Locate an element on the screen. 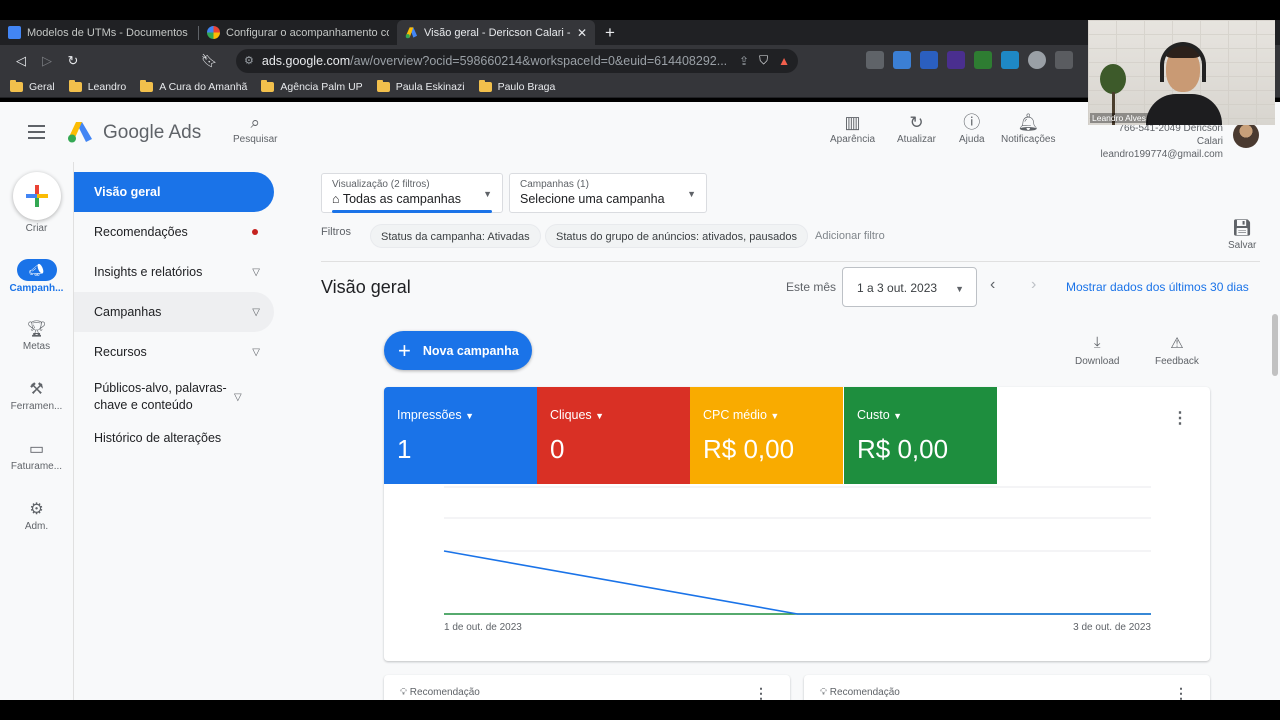  feedback-button: ⚠ Feedback is located at coordinates (1177, 350).